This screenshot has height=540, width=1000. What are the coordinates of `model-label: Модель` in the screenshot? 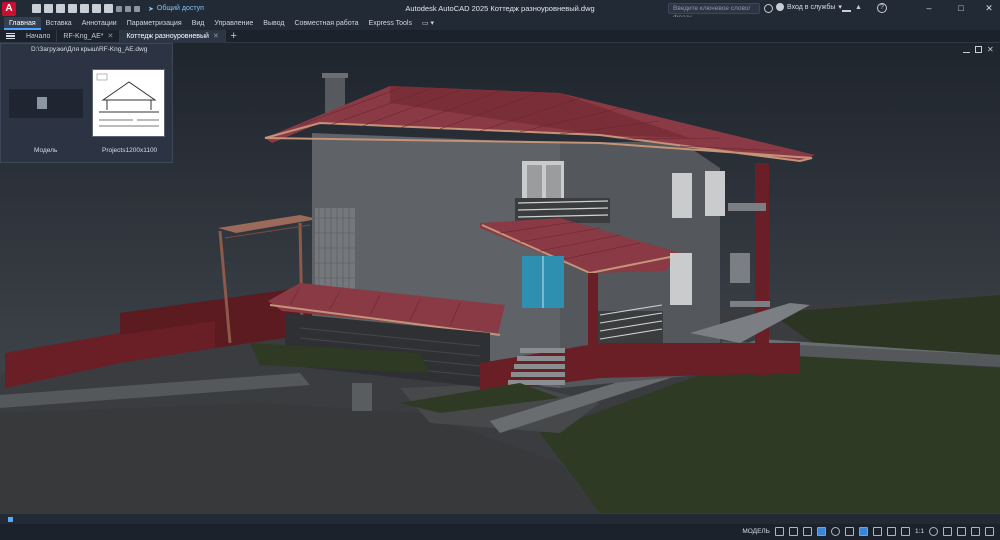 It's located at (46, 150).